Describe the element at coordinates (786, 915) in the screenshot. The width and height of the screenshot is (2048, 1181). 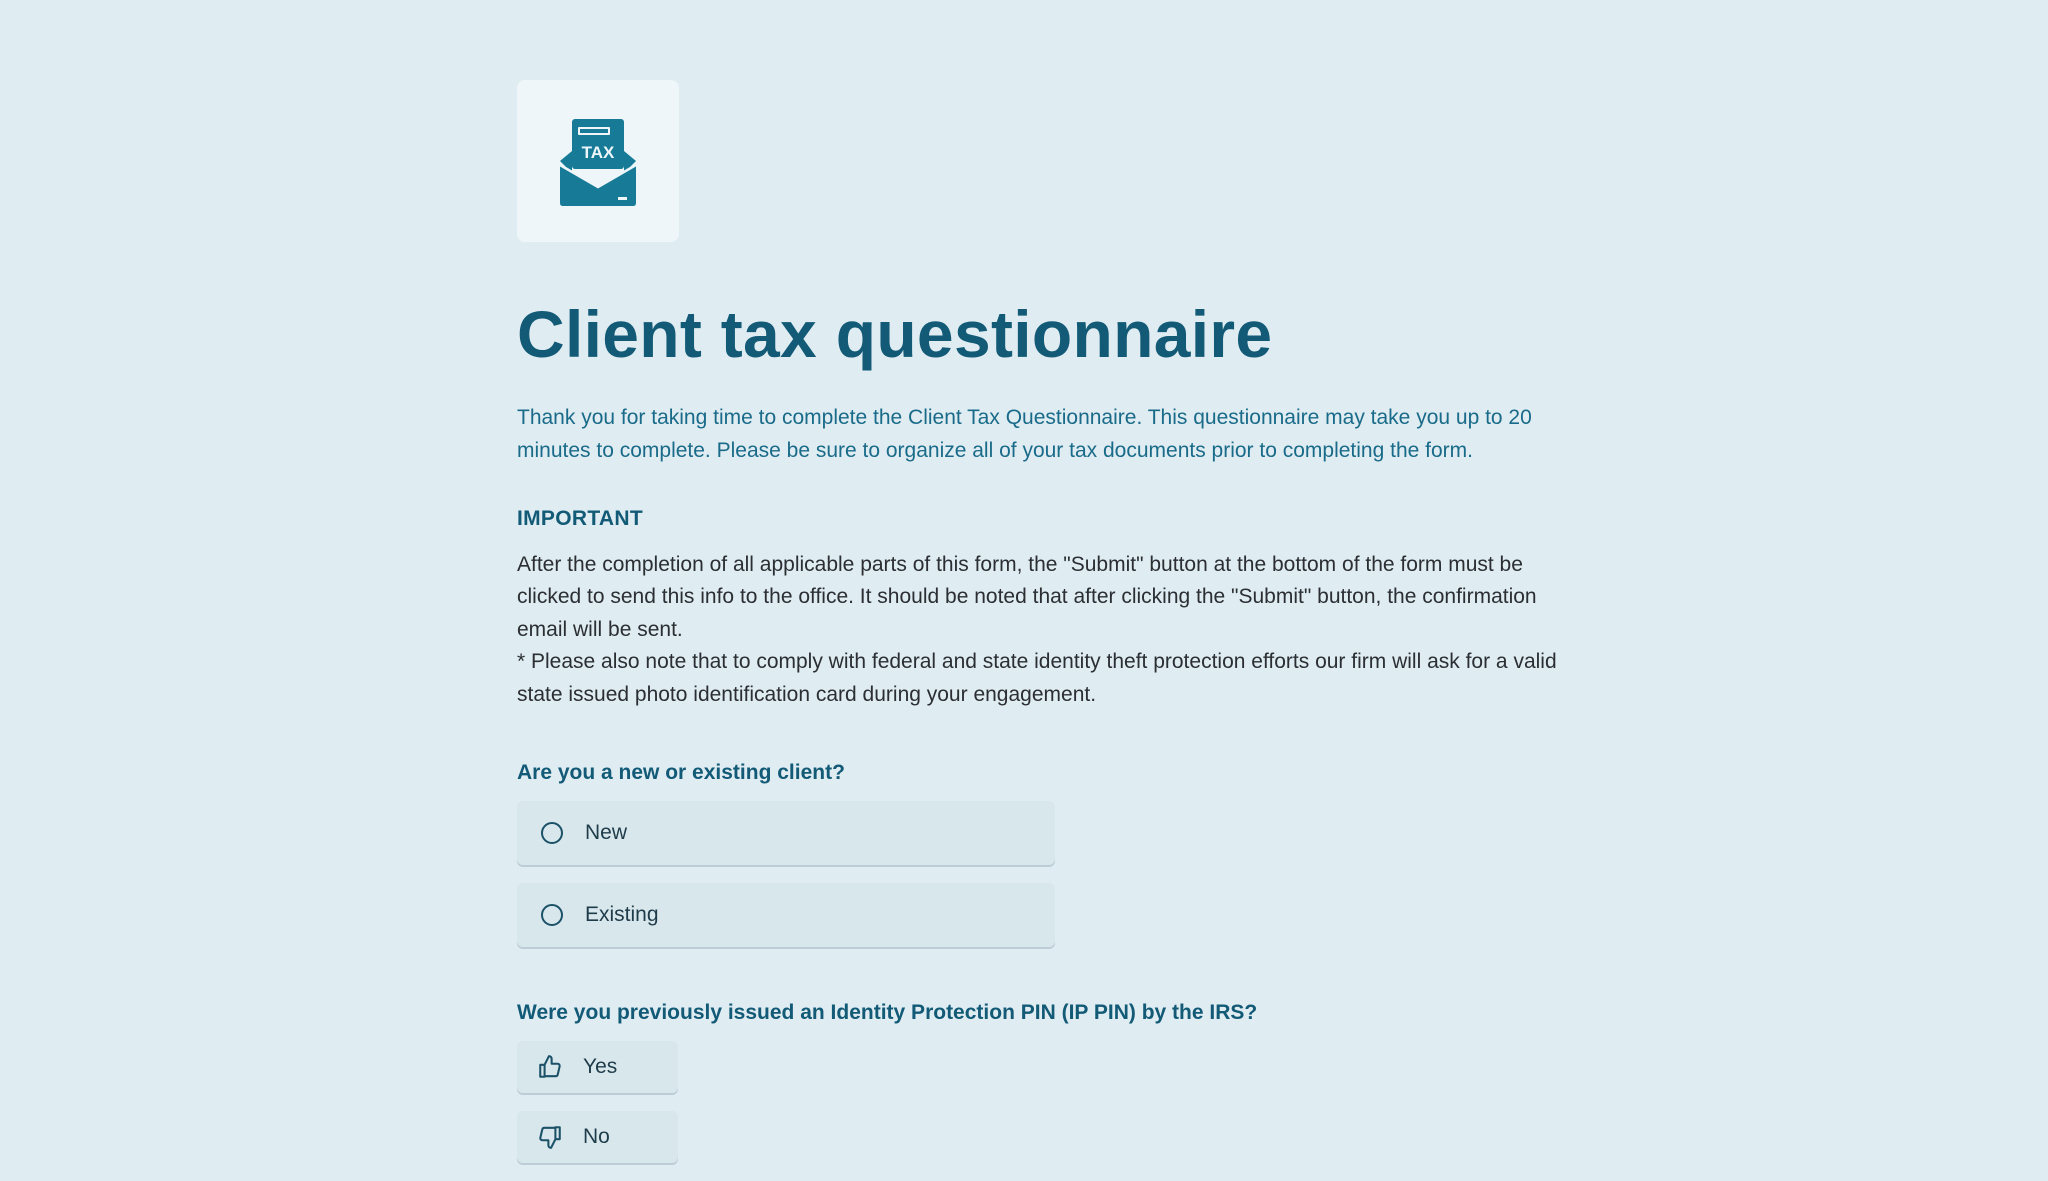
I see `radio-option-existing: Existing` at that location.